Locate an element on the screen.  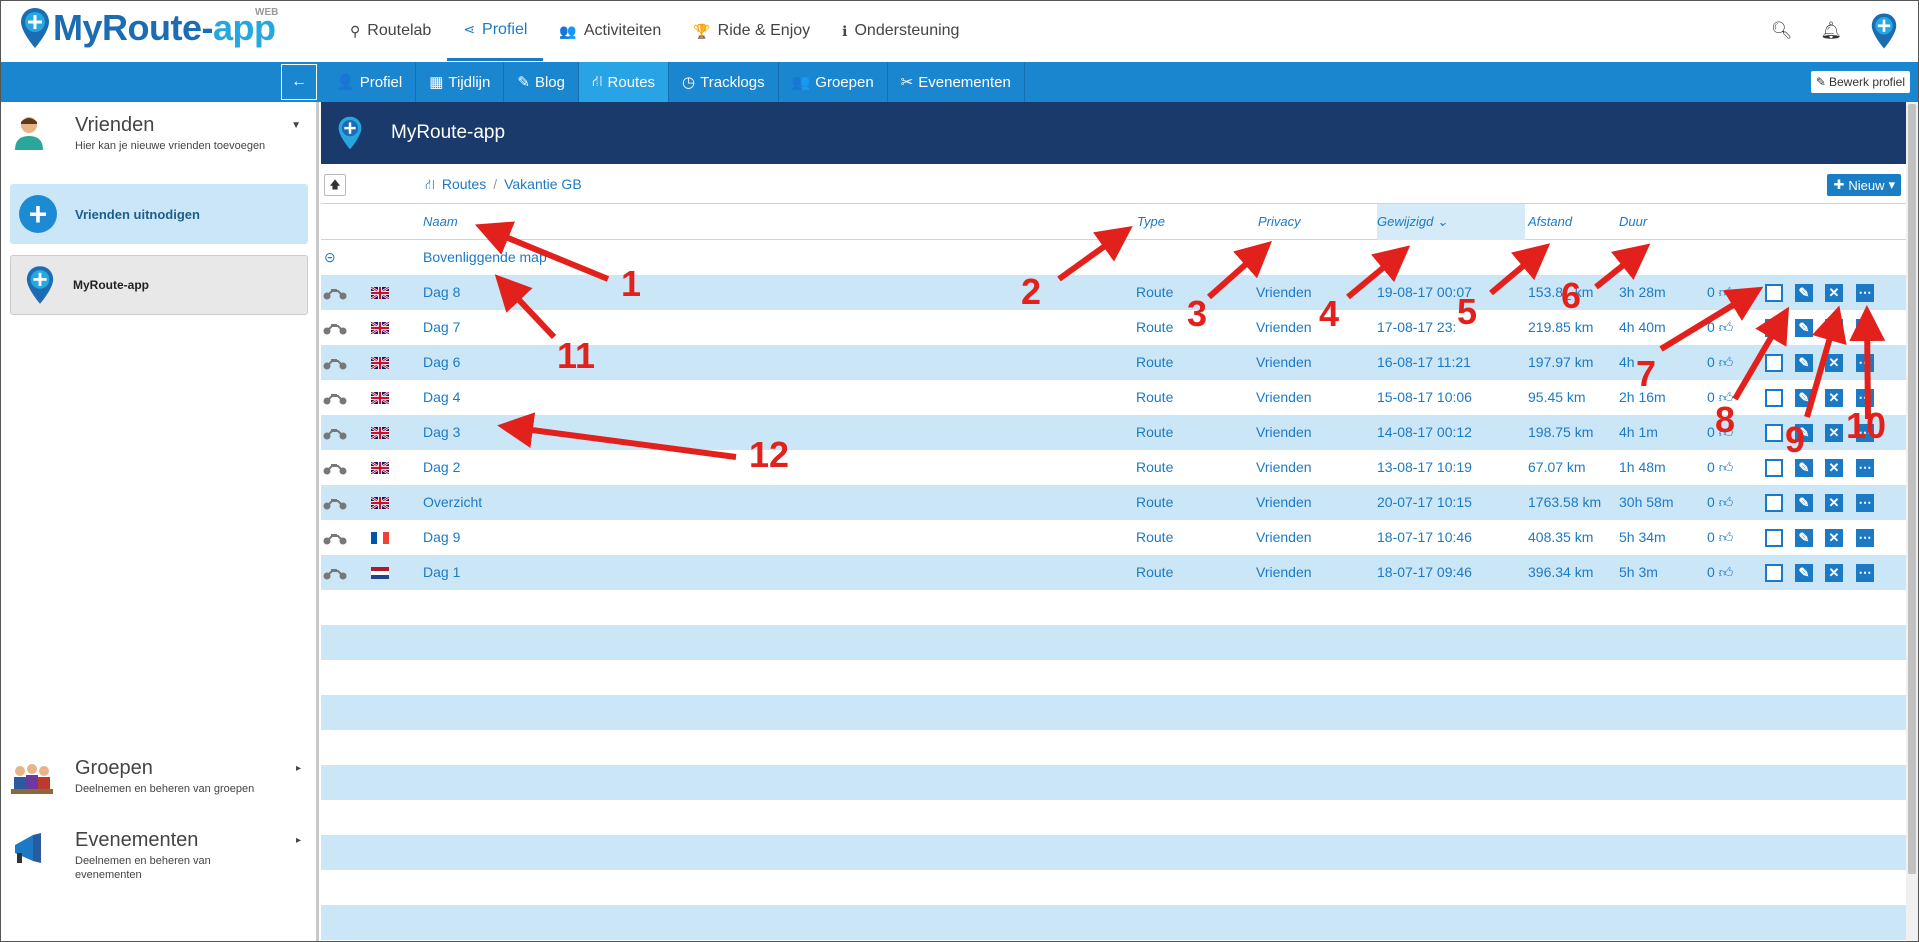
annotation-label: 11 is located at coordinates (576, 355).